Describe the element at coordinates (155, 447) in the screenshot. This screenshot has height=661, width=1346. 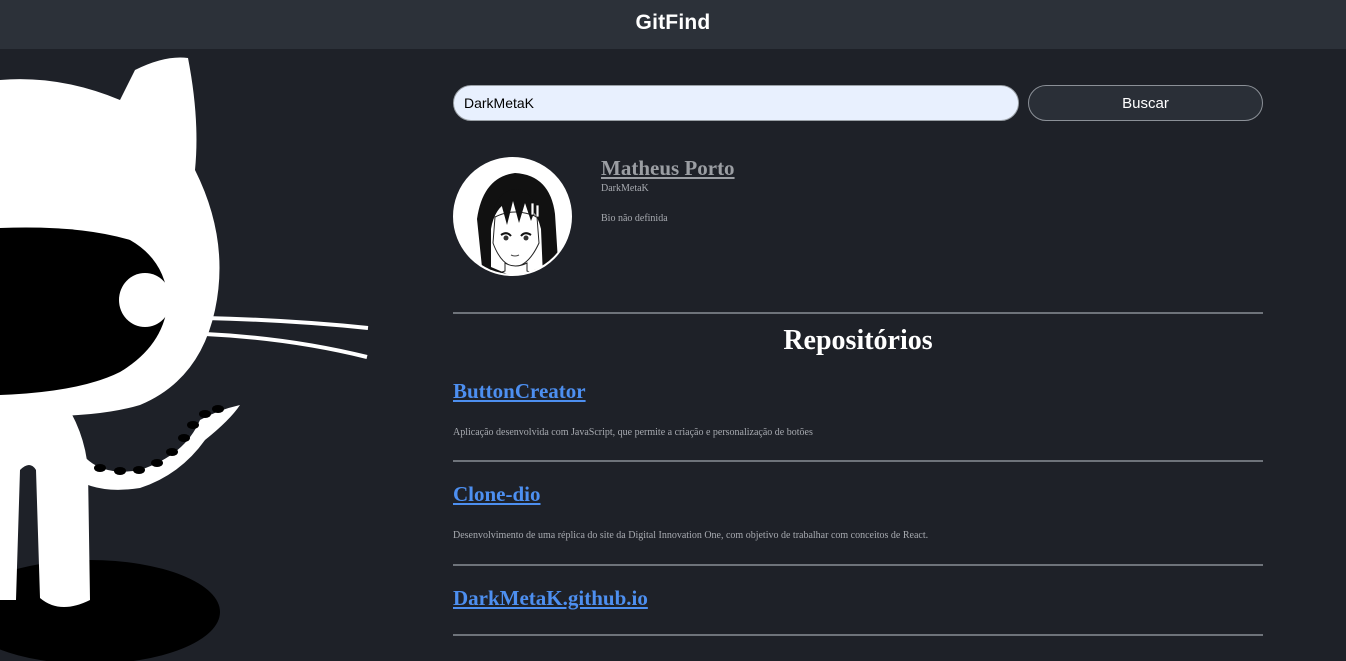
I see `octocat-tail` at that location.